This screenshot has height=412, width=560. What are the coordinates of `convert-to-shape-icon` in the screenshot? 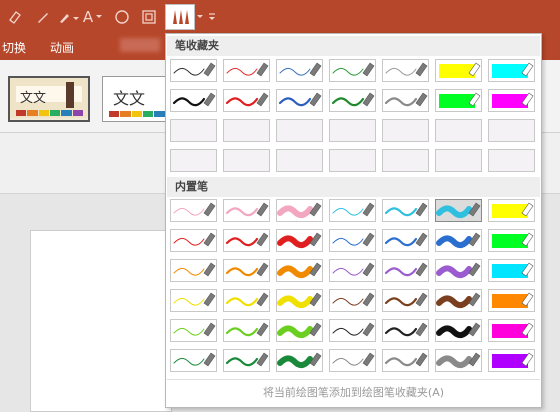 It's located at (149, 17).